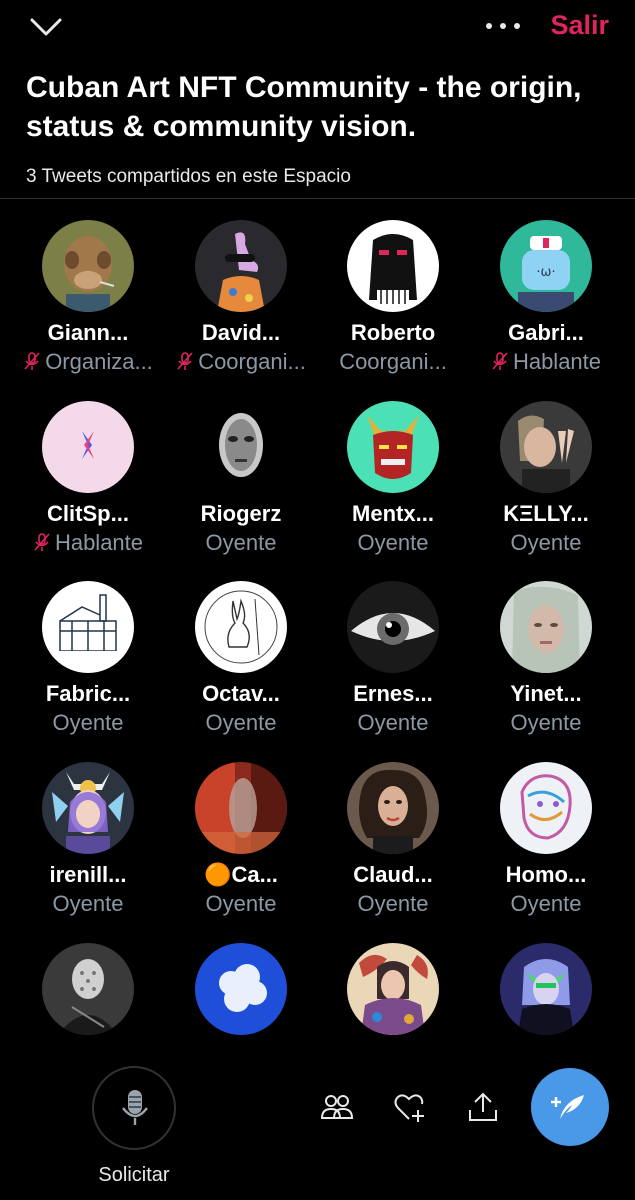  What do you see at coordinates (503, 26) in the screenshot?
I see `more-horizontal-icon` at bounding box center [503, 26].